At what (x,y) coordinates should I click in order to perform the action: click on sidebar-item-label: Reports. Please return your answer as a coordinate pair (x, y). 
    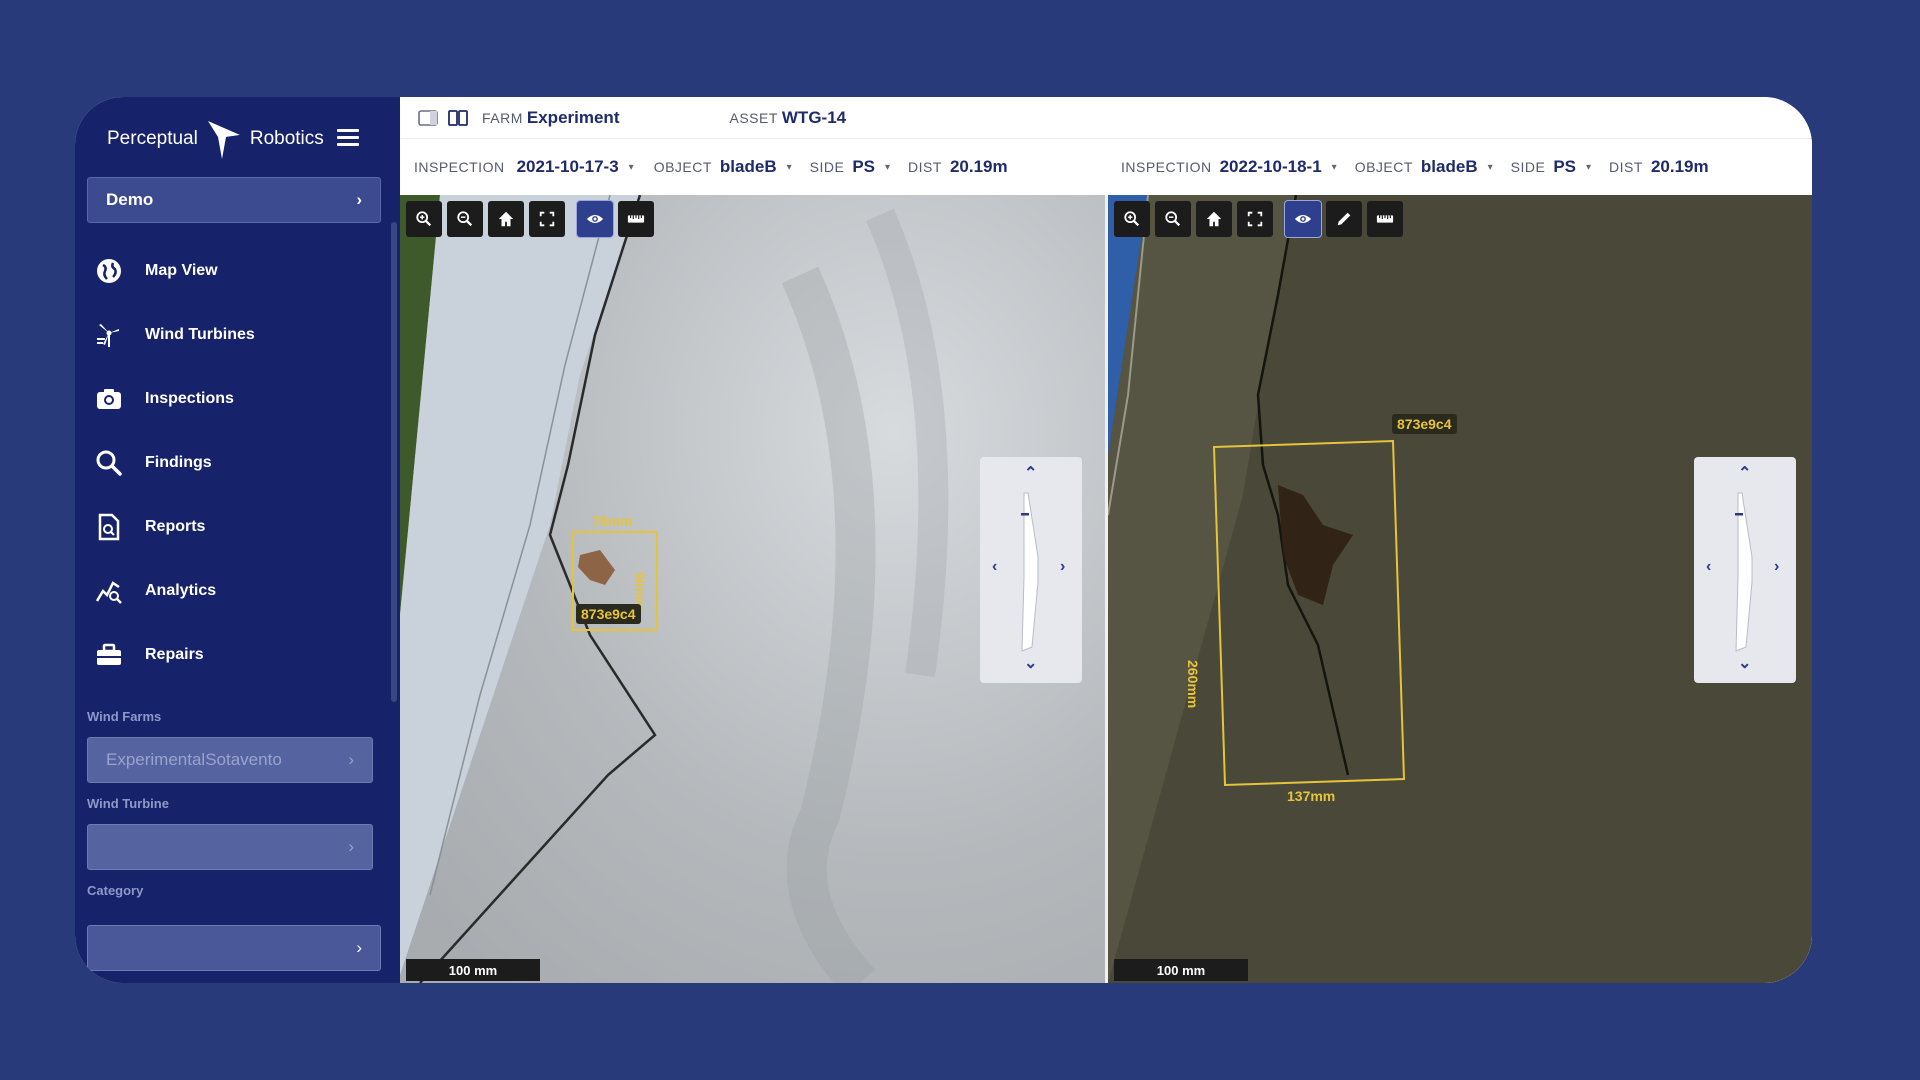
    Looking at the image, I should click on (175, 526).